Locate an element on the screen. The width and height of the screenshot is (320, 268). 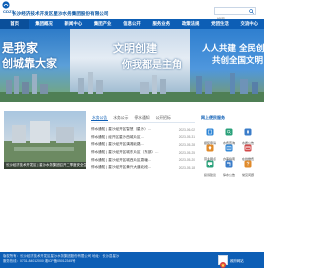
government-site-label: 政府网站 is located at coordinates (237, 260).